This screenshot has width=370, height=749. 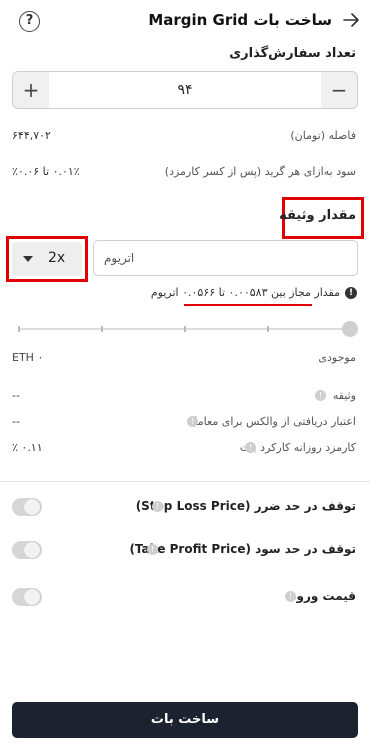 What do you see at coordinates (242, 549) in the screenshot?
I see `take-profit-label: توقف در حد سود (Take Profit Price)` at bounding box center [242, 549].